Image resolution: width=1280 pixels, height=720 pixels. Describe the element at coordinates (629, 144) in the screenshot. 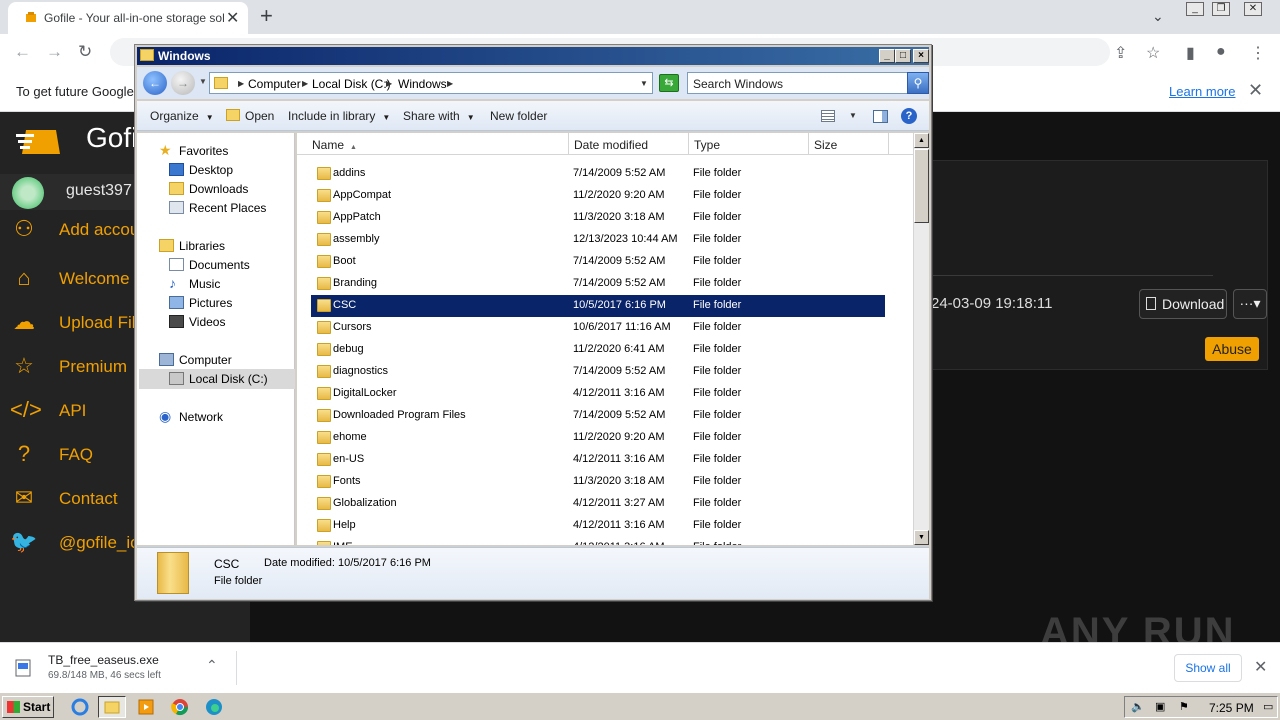

I see `column-header-date: Date modified` at that location.